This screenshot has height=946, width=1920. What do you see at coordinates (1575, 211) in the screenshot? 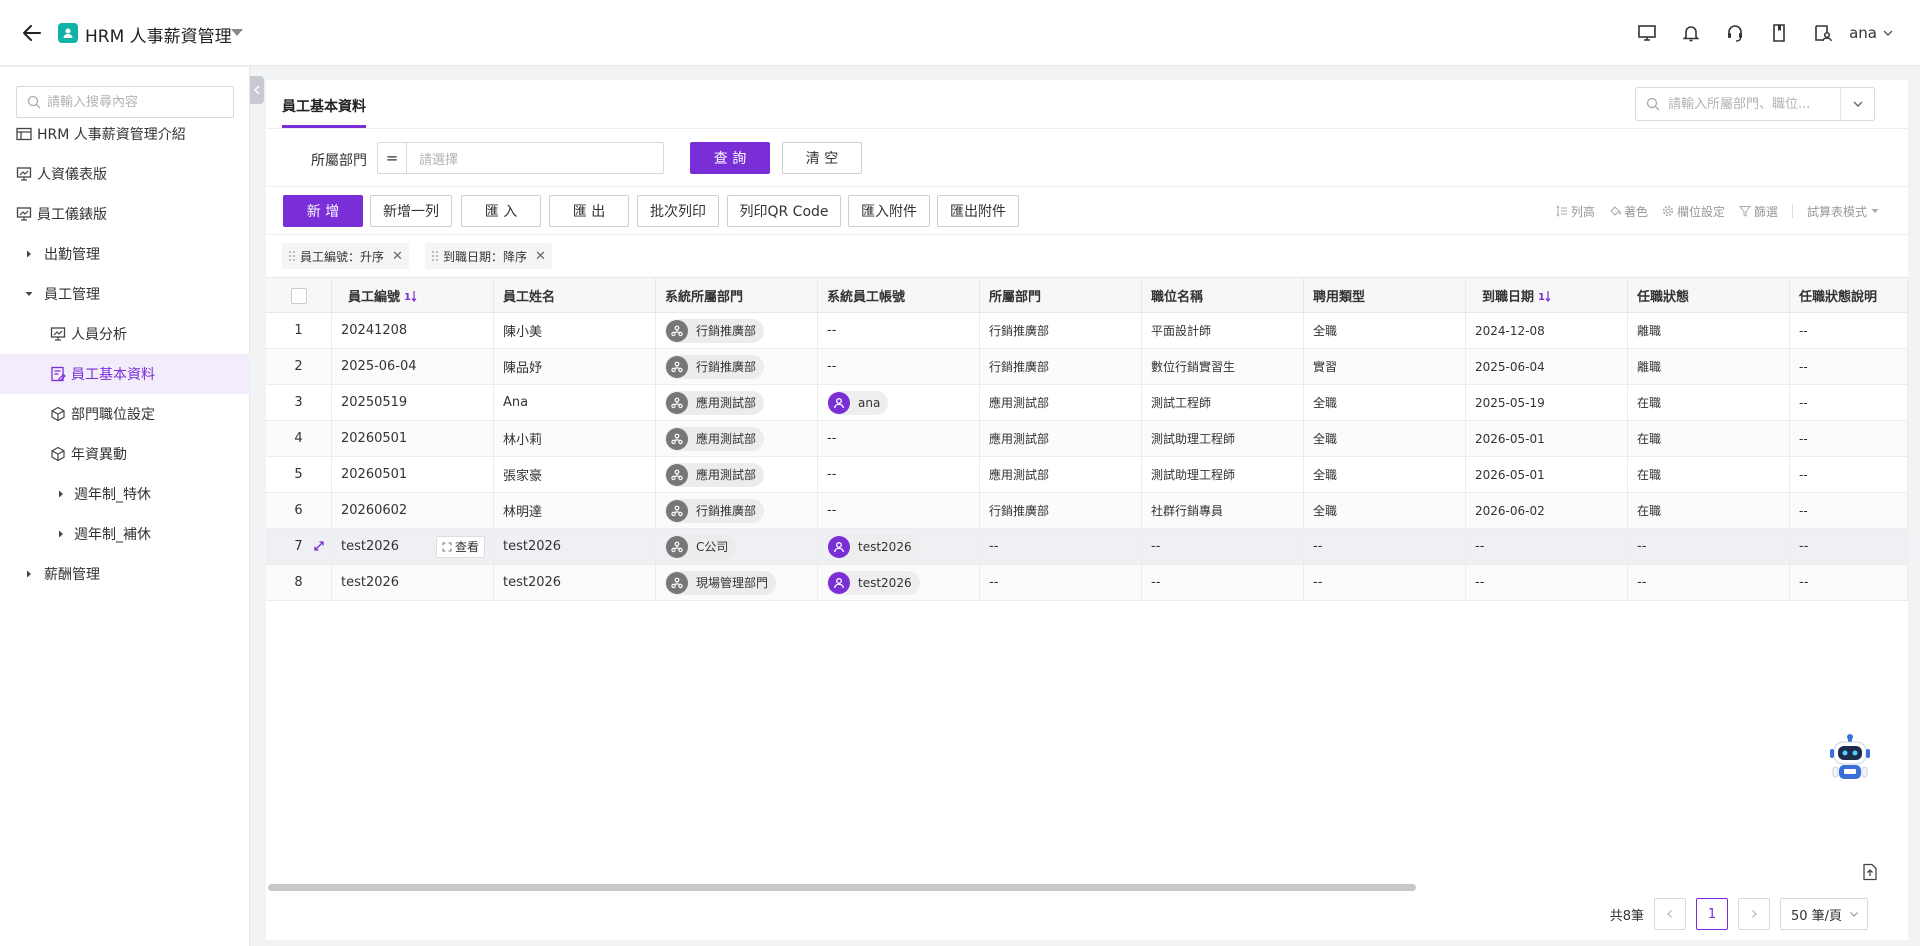
I see `row-height-tool: 列高` at bounding box center [1575, 211].